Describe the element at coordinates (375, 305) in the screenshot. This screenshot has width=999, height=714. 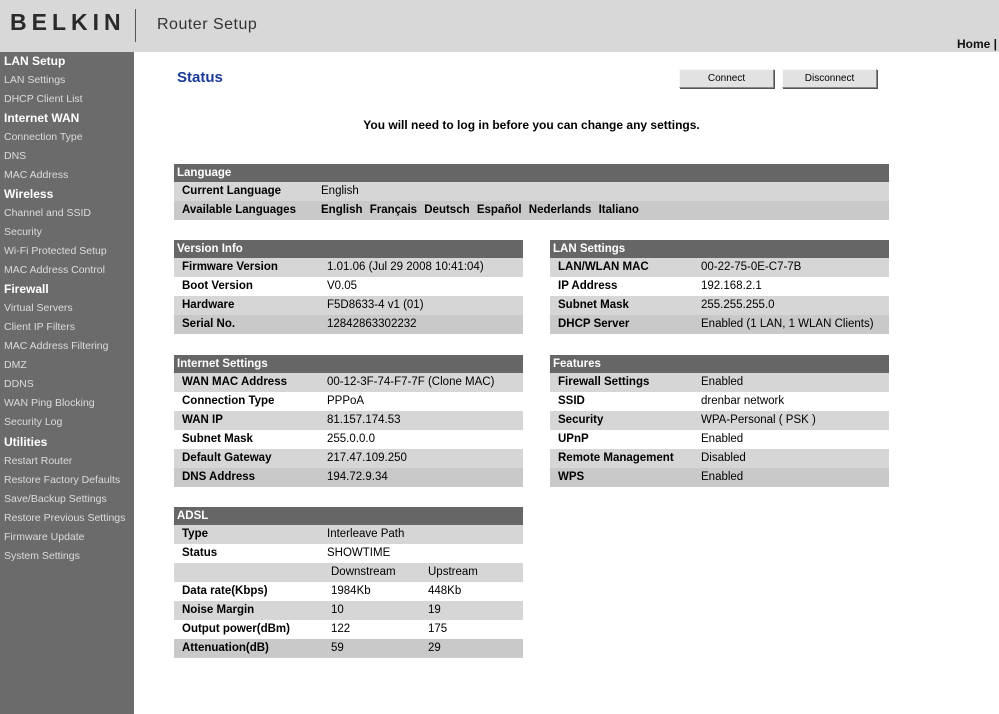
I see `row-value: F5D8633-4 v1 (01)` at that location.